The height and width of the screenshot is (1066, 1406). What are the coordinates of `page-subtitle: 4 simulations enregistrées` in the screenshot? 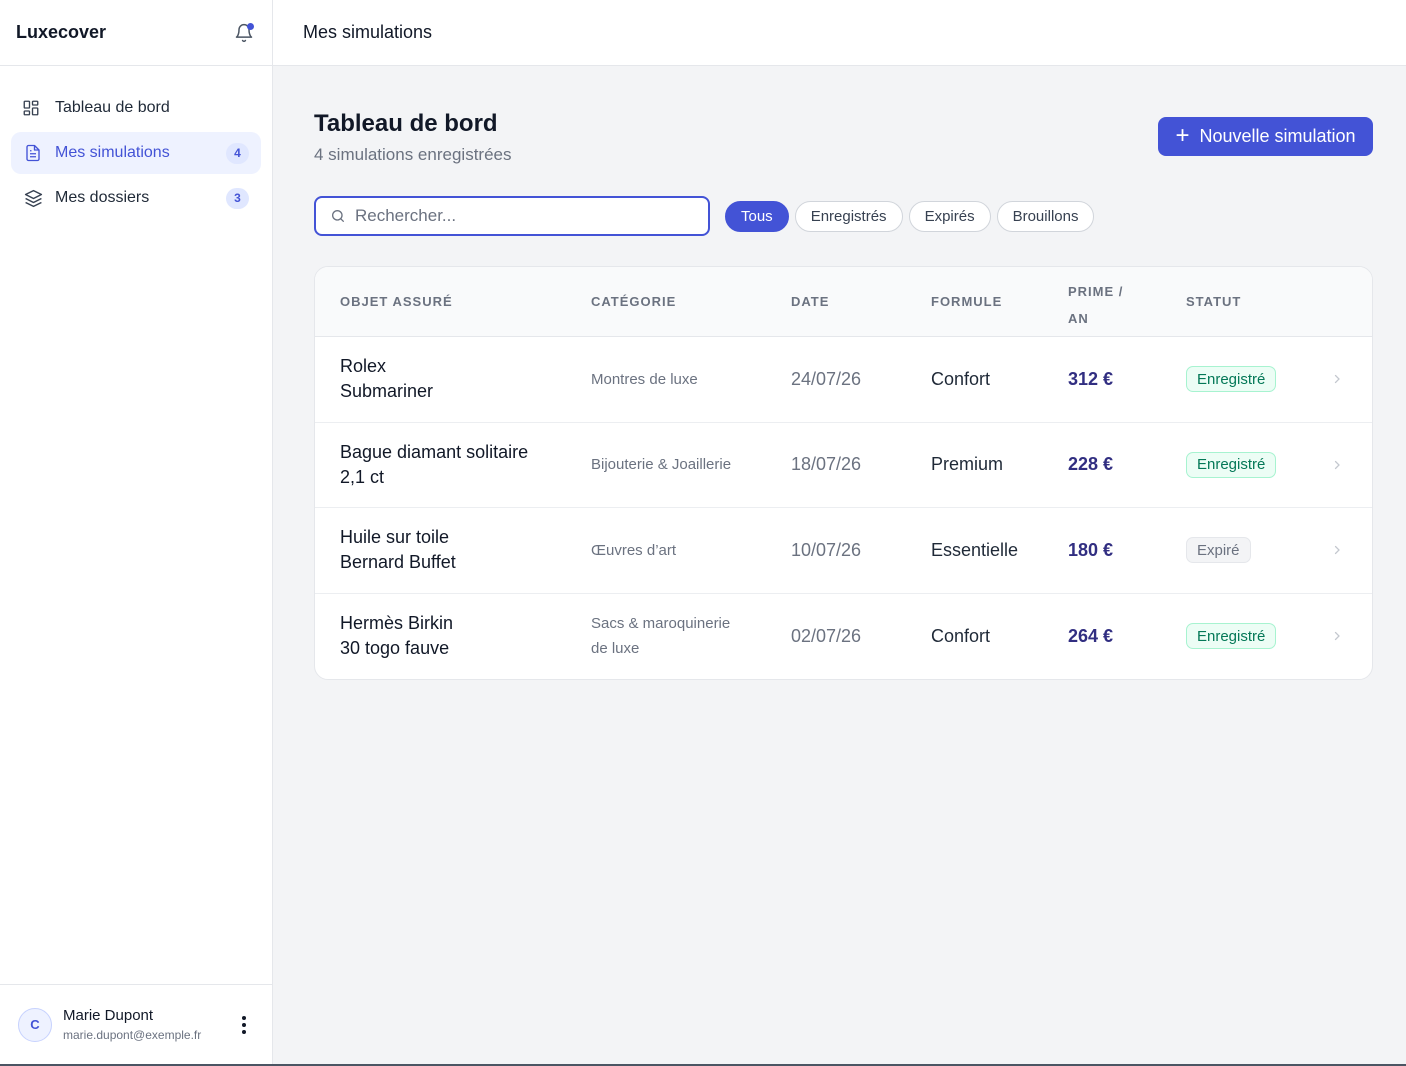 It's located at (413, 154).